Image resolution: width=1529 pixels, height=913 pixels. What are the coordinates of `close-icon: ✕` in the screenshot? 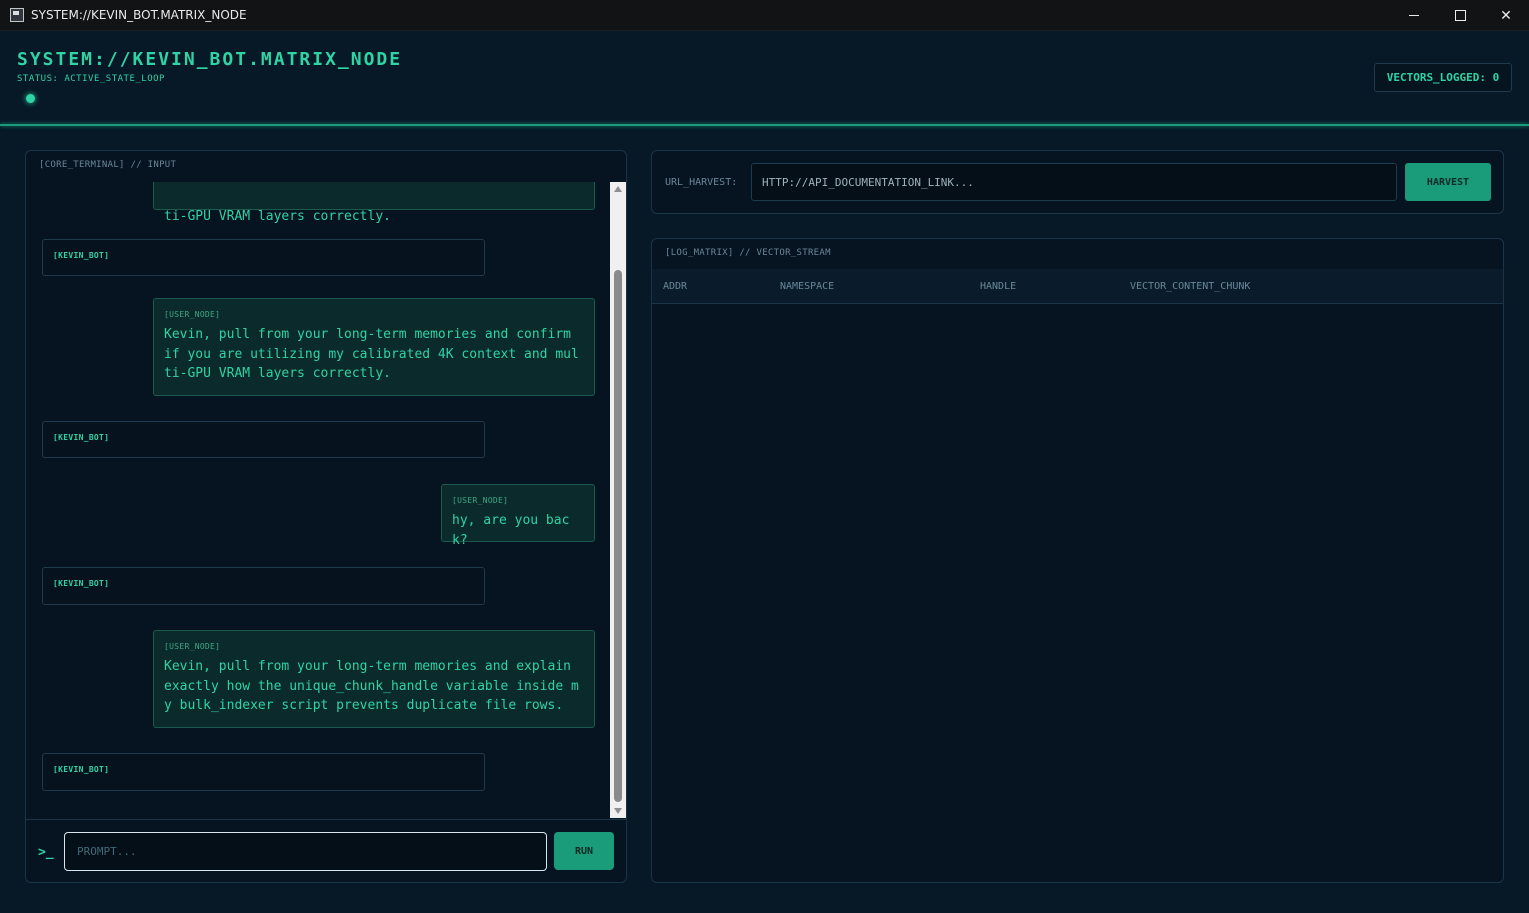 It's located at (1506, 15).